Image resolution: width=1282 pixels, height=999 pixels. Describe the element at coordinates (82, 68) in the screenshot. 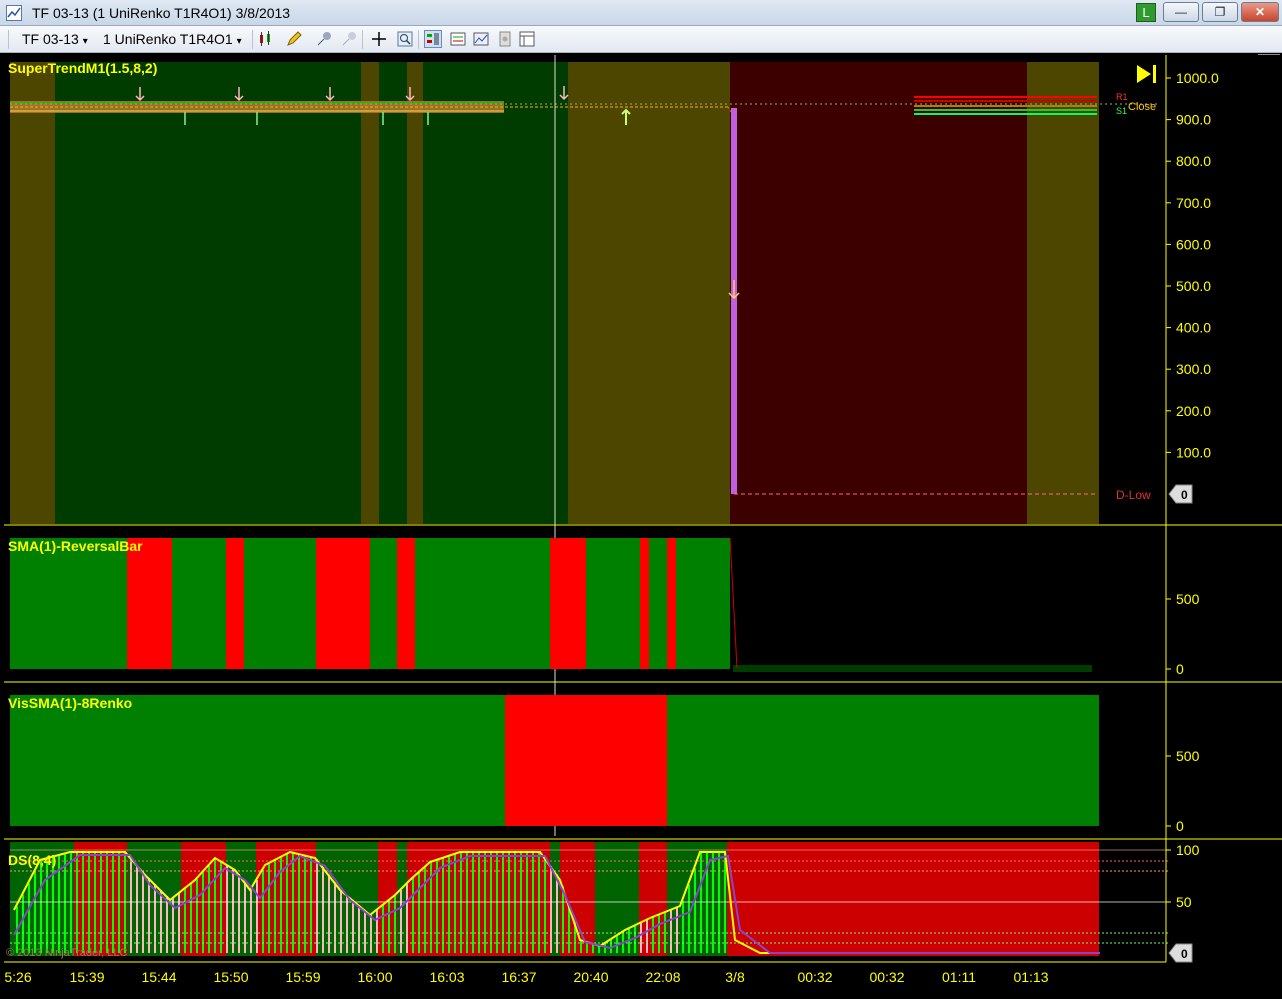

I see `panel-title: SuperTrendM1(1.5,8,2)` at that location.